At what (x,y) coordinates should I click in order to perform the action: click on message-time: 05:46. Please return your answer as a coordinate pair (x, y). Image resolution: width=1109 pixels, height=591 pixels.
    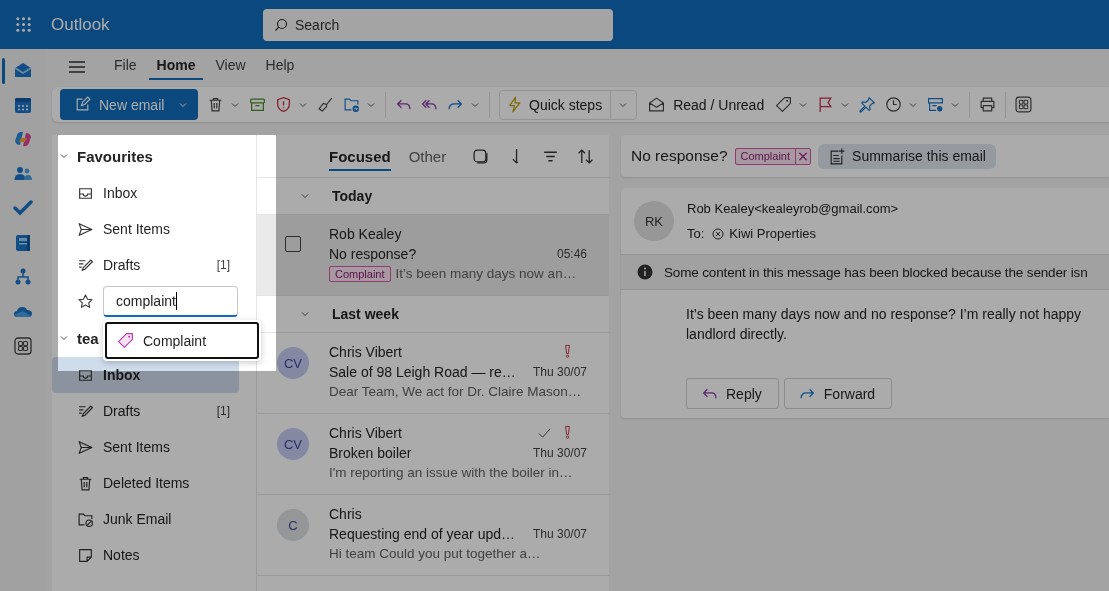
    Looking at the image, I should click on (571, 253).